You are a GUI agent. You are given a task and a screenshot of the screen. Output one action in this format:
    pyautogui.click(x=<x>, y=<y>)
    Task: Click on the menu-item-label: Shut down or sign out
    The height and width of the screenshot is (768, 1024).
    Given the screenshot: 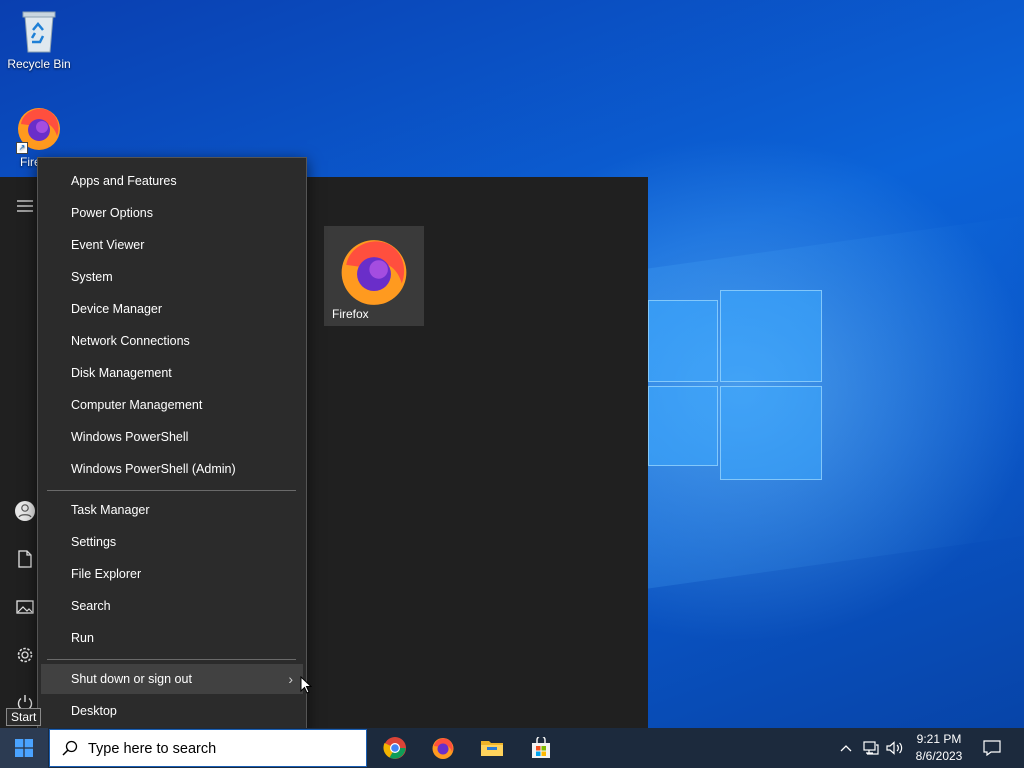 What is the action you would take?
    pyautogui.click(x=131, y=679)
    